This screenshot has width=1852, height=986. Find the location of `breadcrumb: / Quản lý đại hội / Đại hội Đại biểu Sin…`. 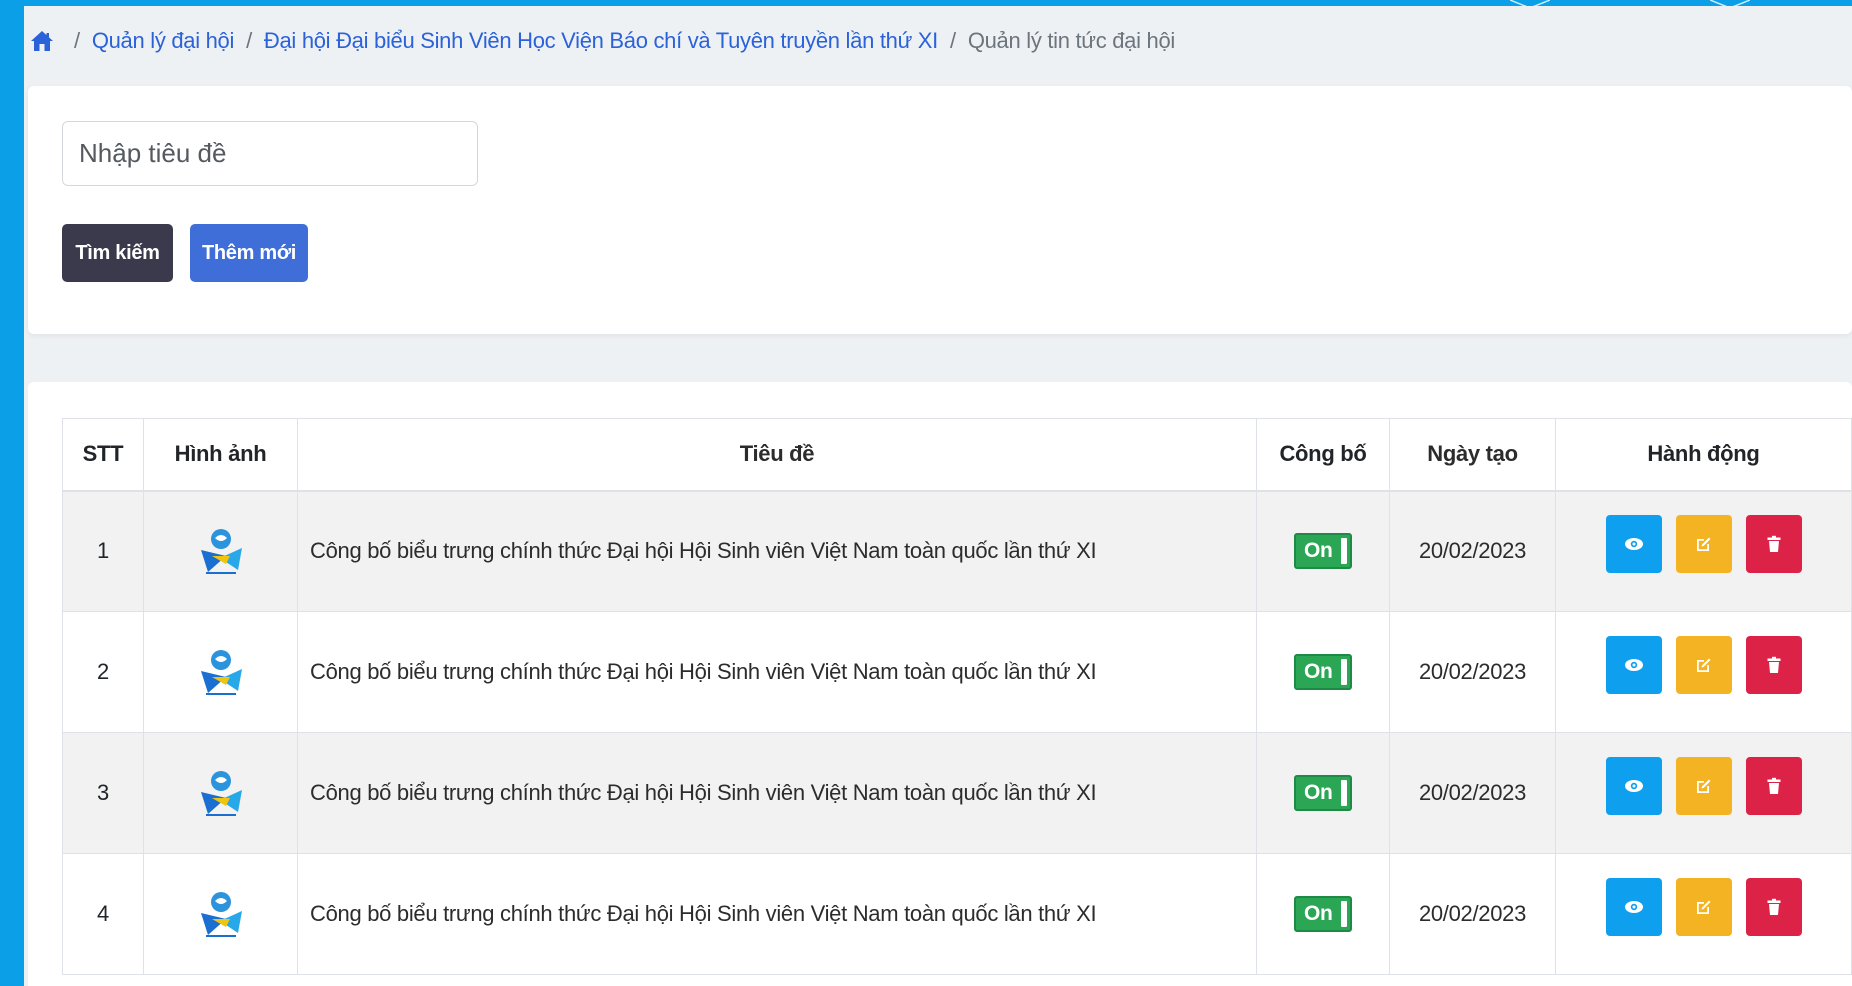

breadcrumb: / Quản lý đại hội / Đại hội Đại biểu Sin… is located at coordinates (602, 41).